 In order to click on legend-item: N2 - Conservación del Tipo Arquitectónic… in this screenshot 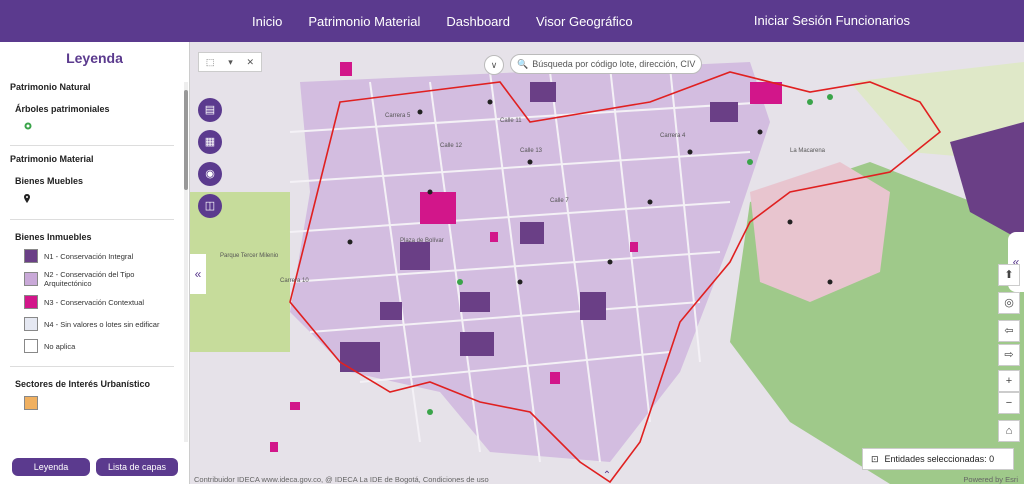, I will do `click(99, 279)`.